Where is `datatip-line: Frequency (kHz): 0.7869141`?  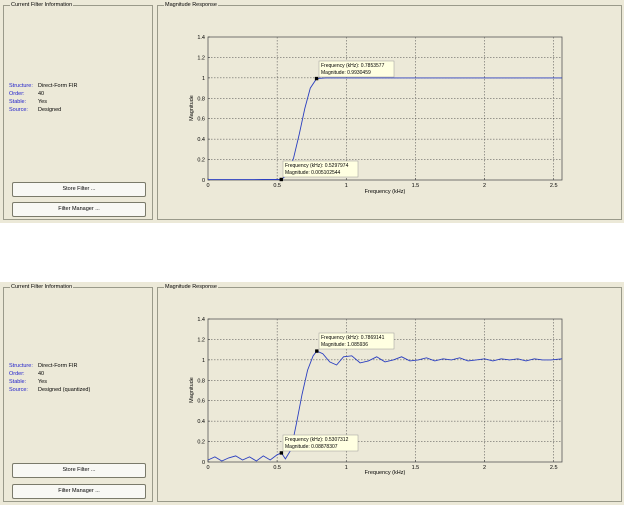 datatip-line: Frequency (kHz): 0.7869141 is located at coordinates (353, 338).